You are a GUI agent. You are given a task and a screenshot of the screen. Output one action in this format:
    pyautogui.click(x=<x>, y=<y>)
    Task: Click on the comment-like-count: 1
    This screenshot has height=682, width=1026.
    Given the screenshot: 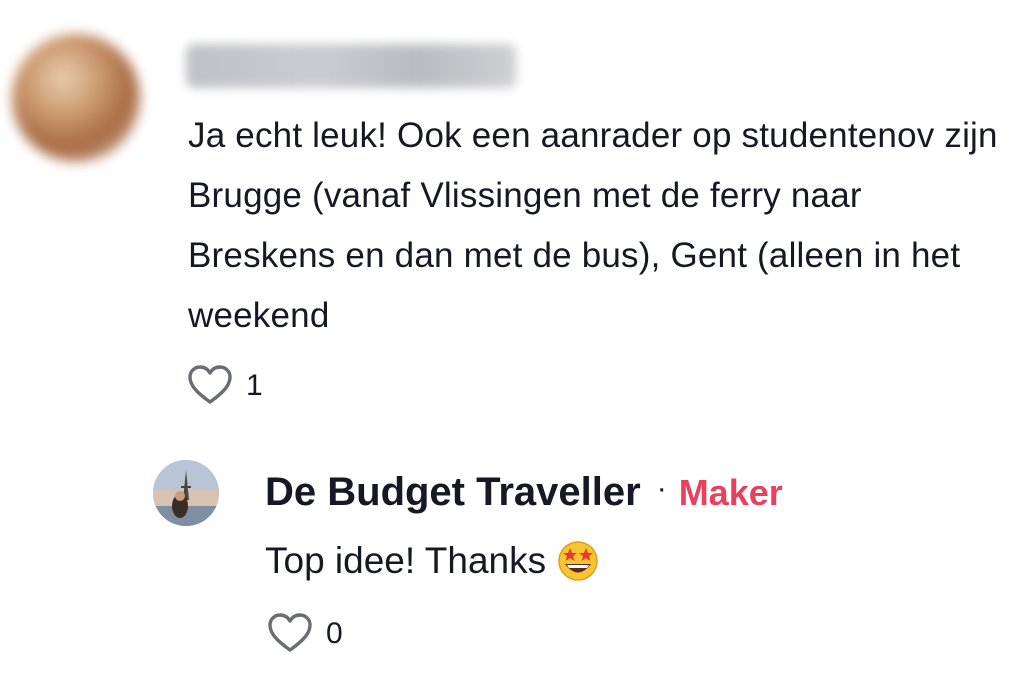 What is the action you would take?
    pyautogui.click(x=254, y=385)
    